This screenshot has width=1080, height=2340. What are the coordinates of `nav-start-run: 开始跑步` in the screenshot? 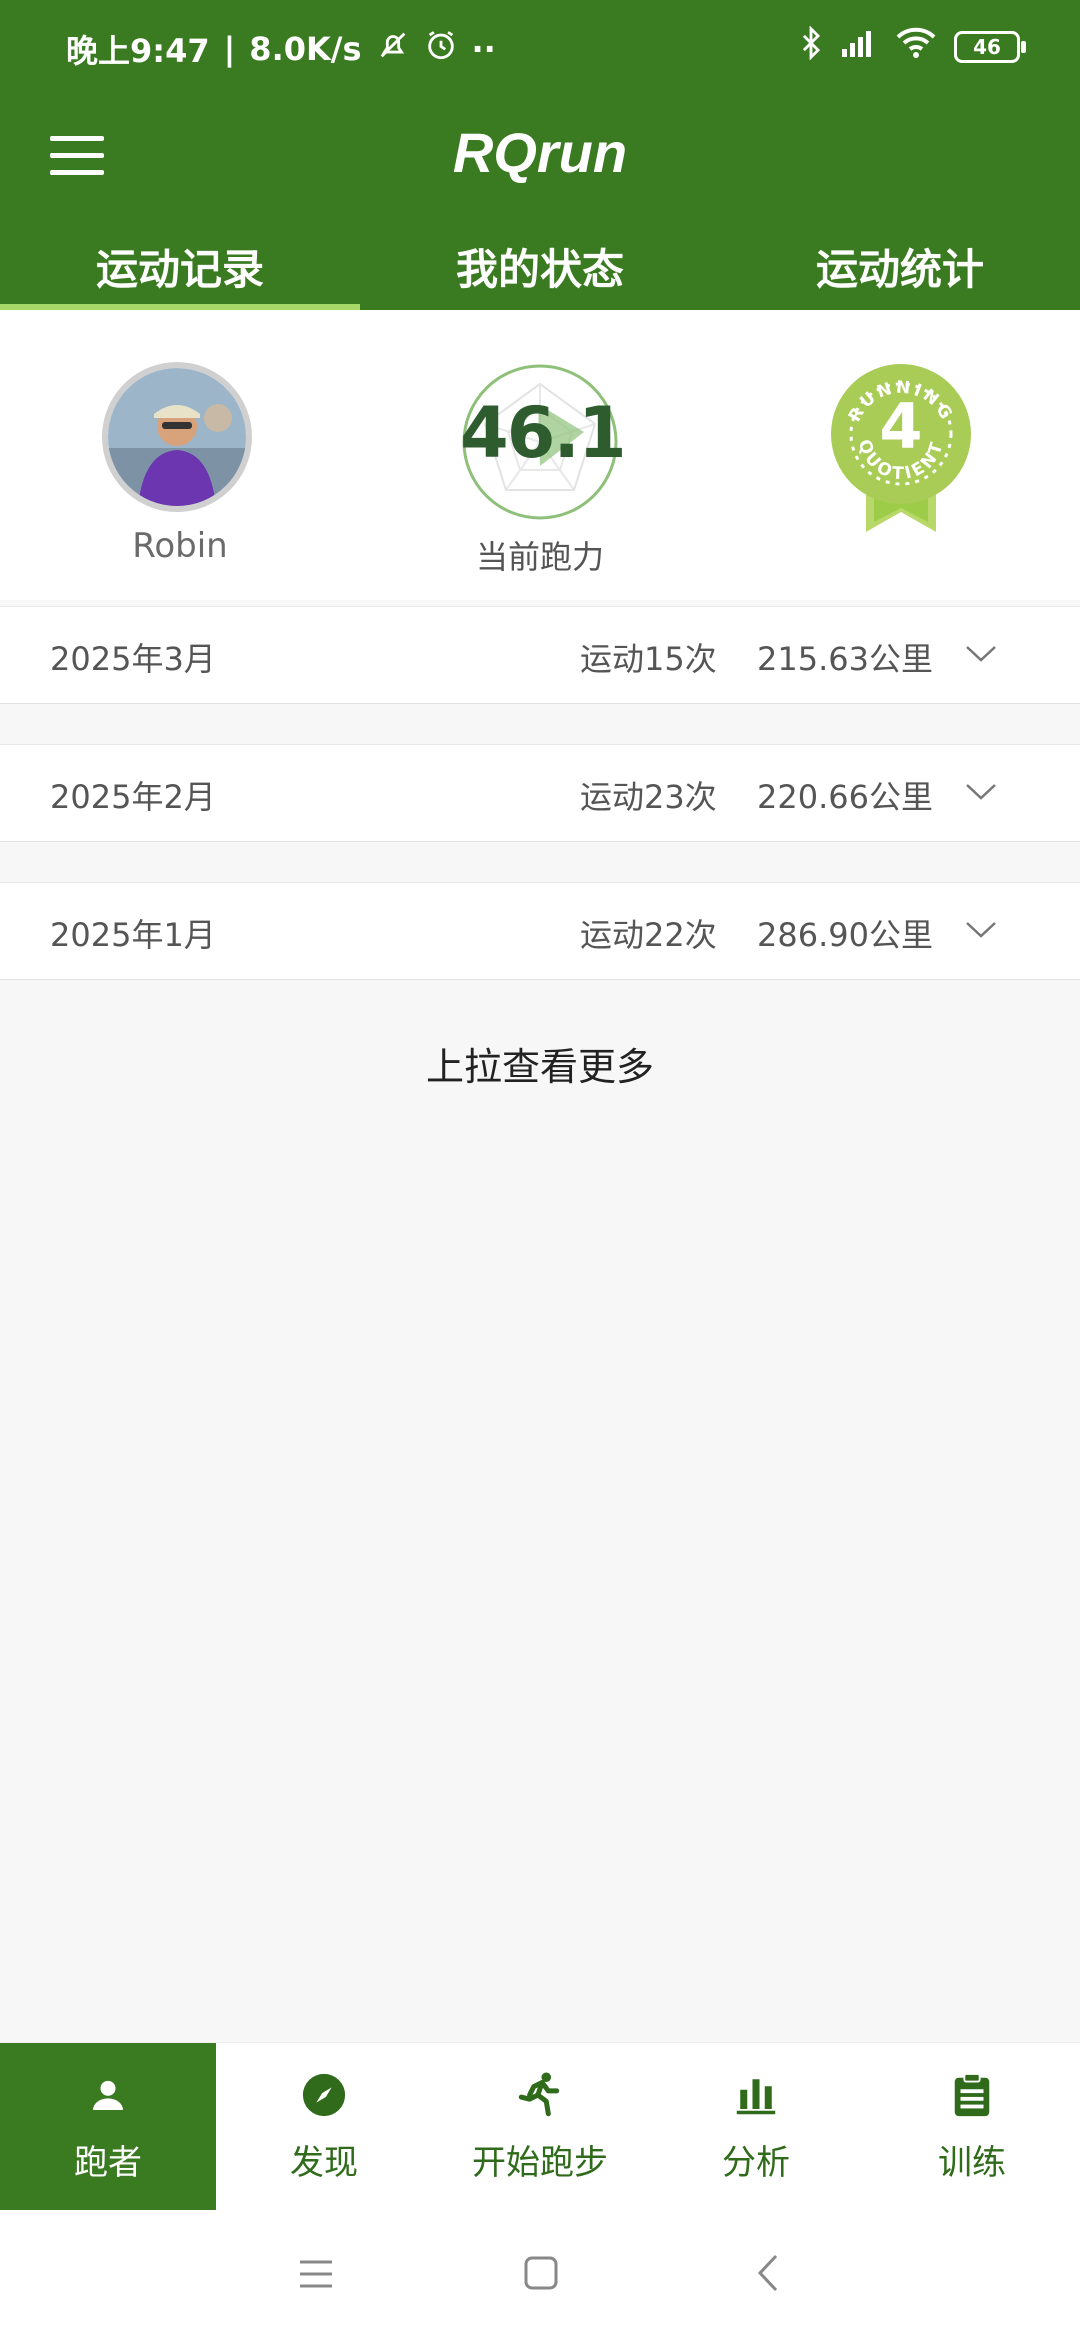 It's located at (540, 2127).